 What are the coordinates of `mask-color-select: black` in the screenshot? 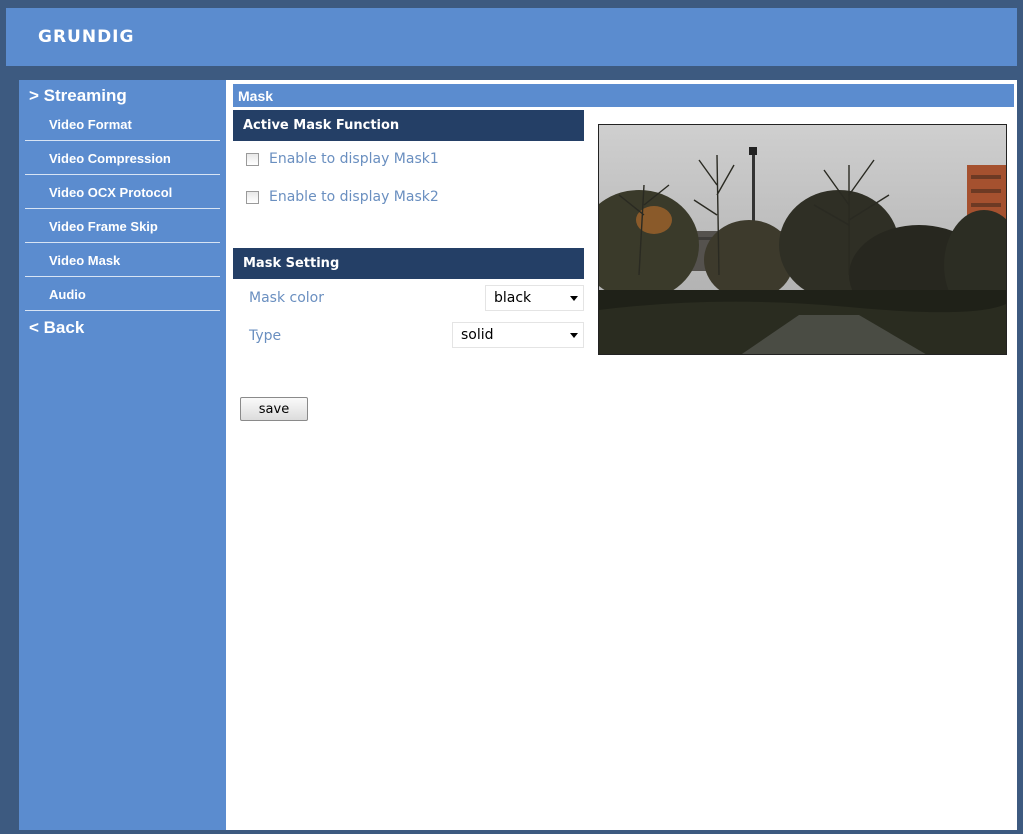 It's located at (534, 298).